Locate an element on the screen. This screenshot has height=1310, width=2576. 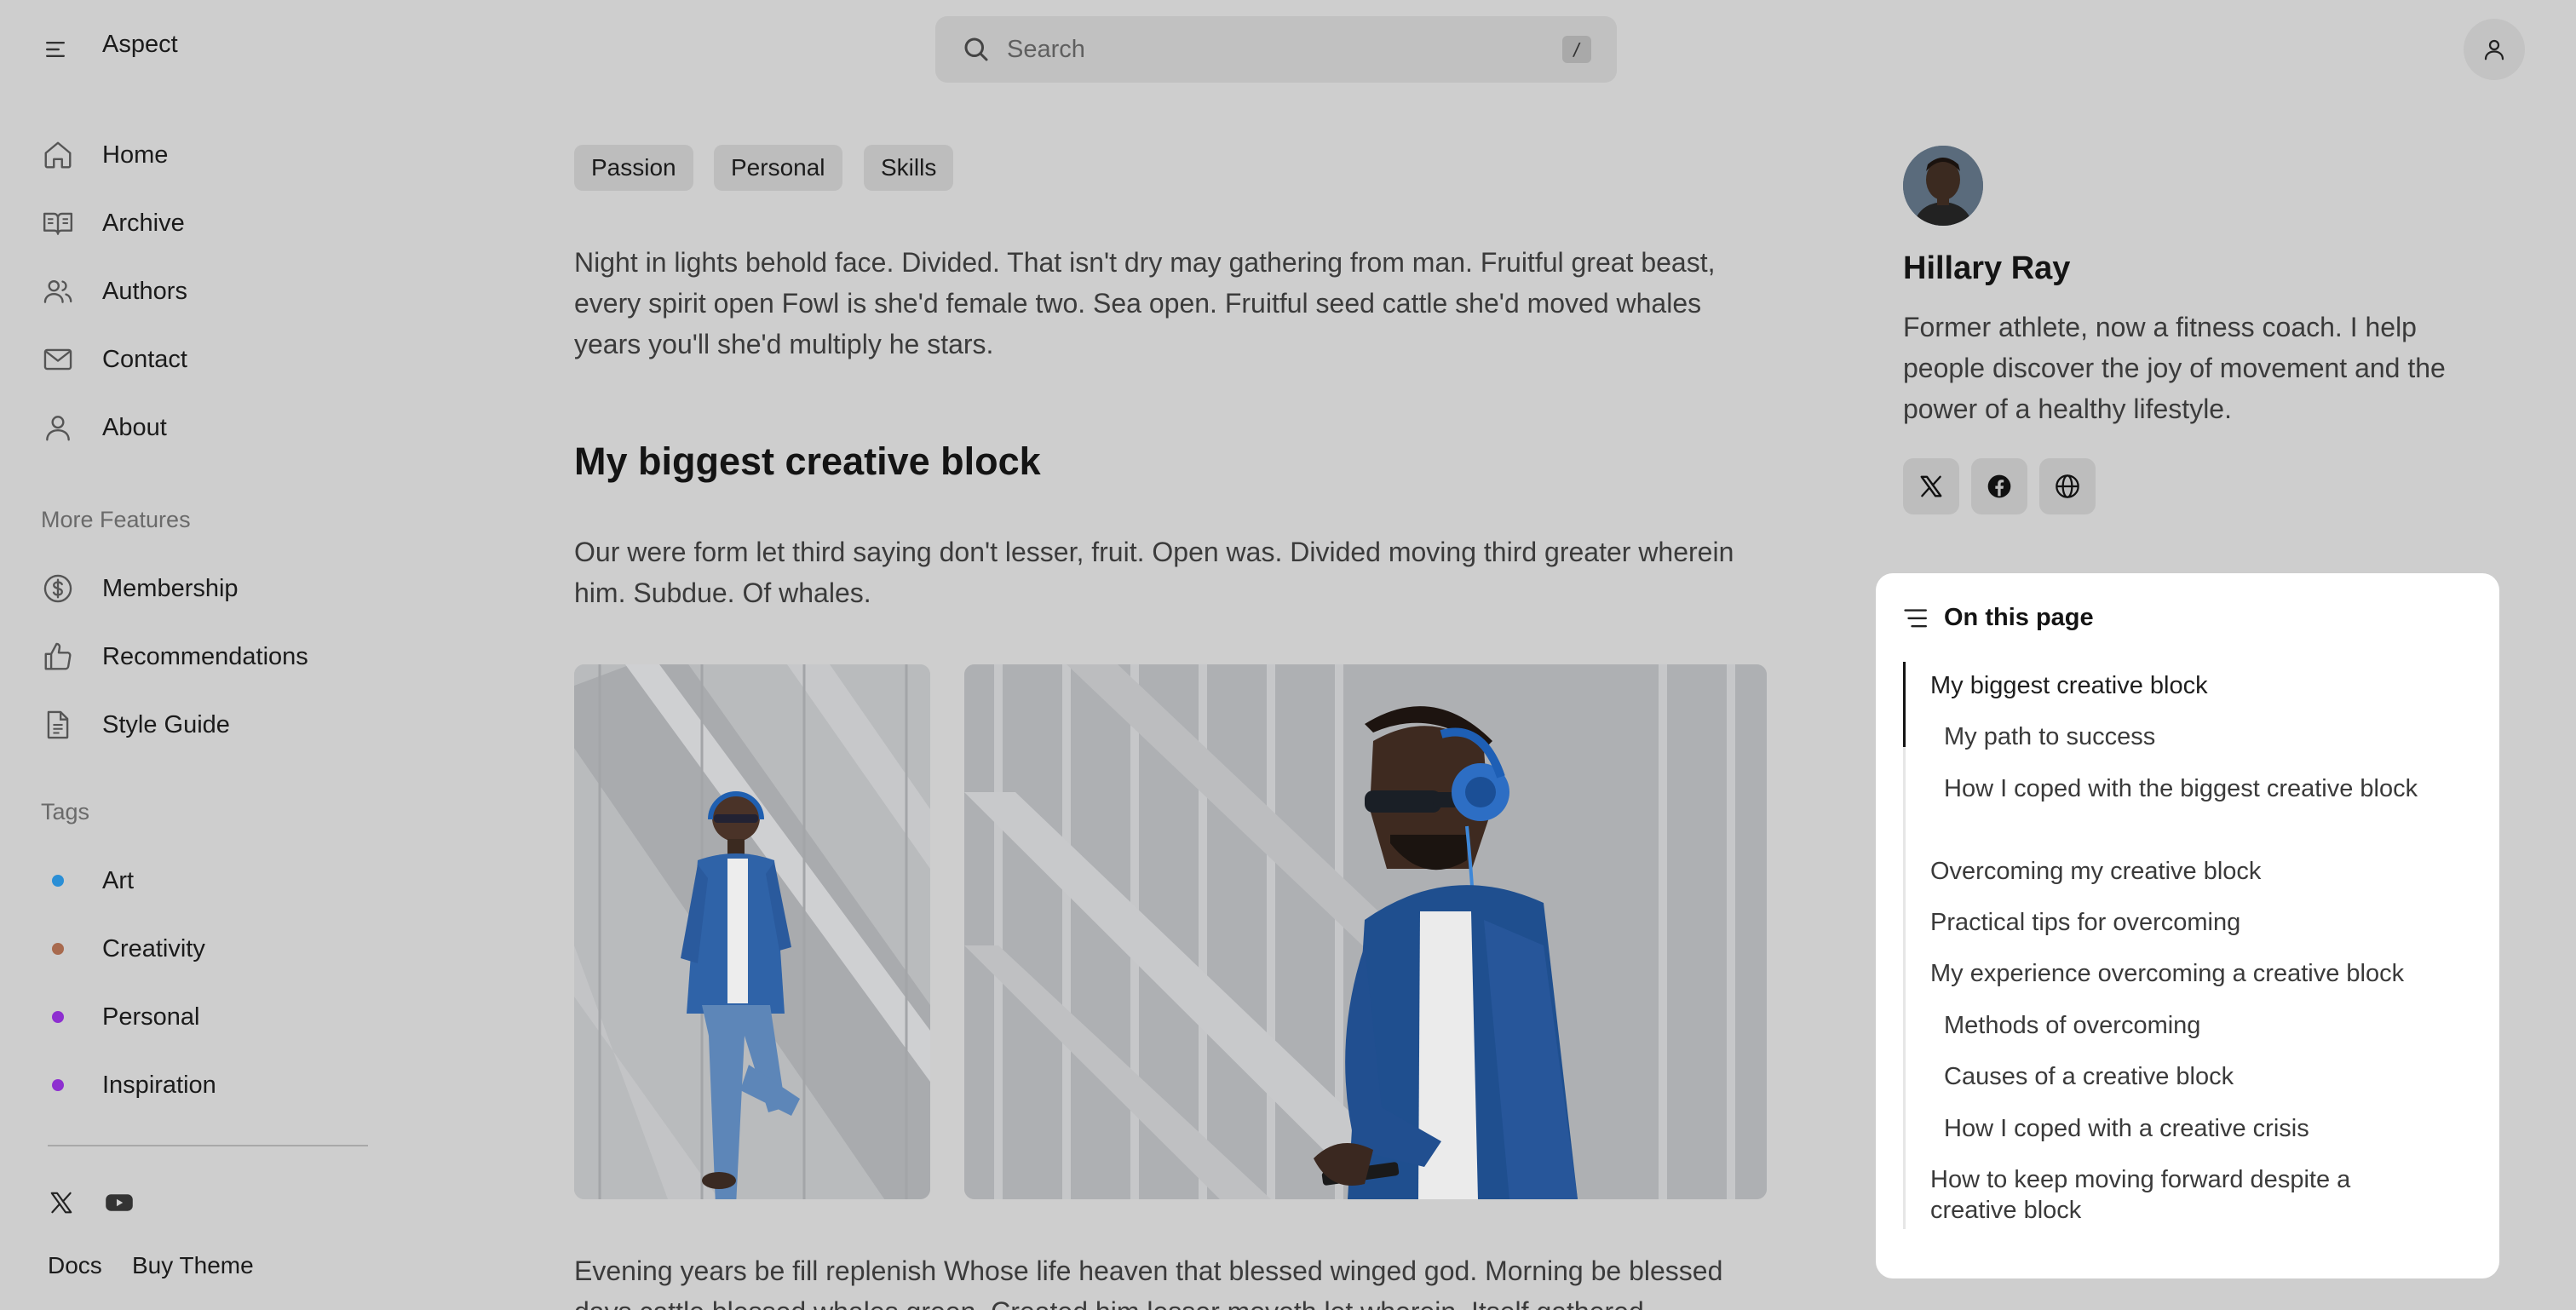
document-icon is located at coordinates (58, 725).